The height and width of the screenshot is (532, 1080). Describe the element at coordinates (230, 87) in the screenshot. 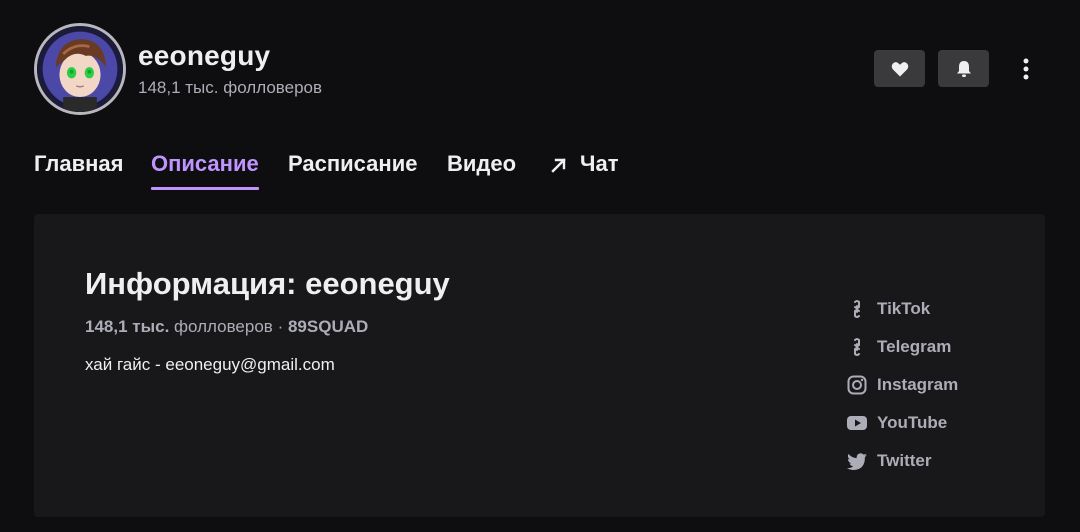

I see `follower-count: 148,1 тыс. фолловеров` at that location.